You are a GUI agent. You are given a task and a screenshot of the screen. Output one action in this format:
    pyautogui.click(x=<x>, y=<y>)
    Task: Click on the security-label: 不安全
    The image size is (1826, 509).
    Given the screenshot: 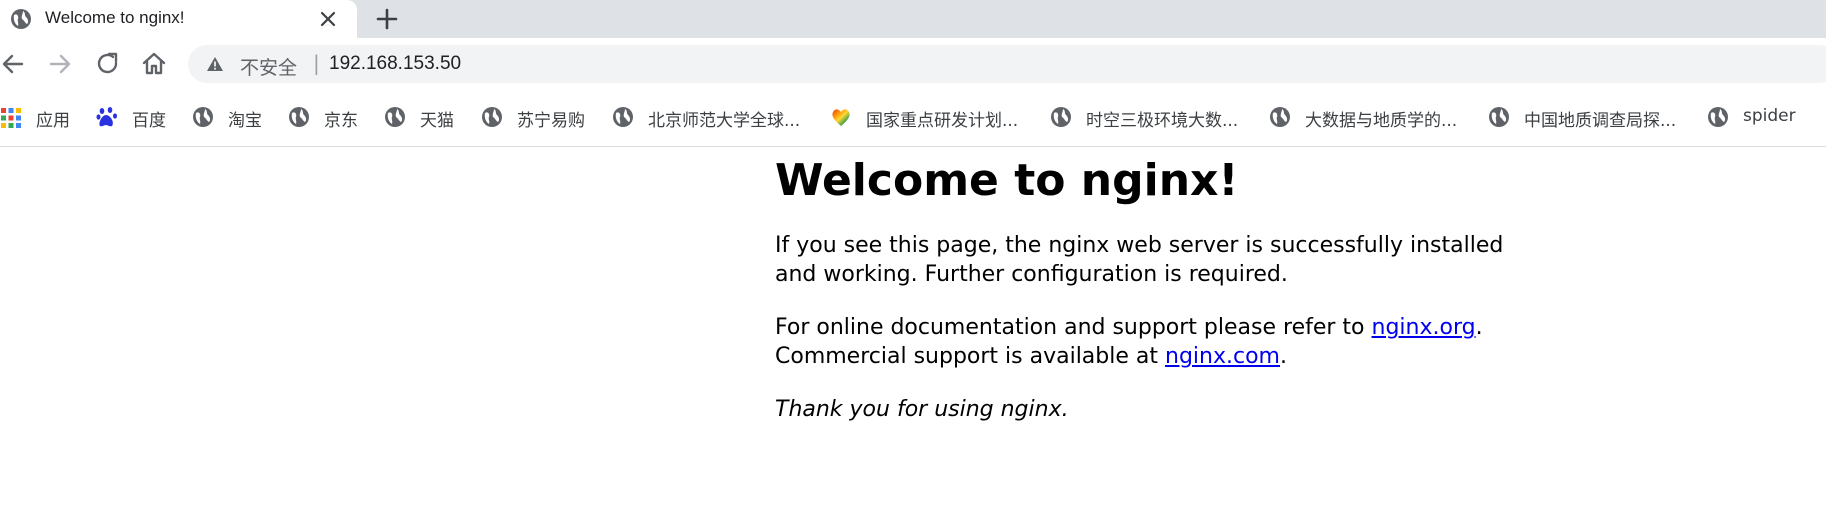 What is the action you would take?
    pyautogui.click(x=268, y=66)
    